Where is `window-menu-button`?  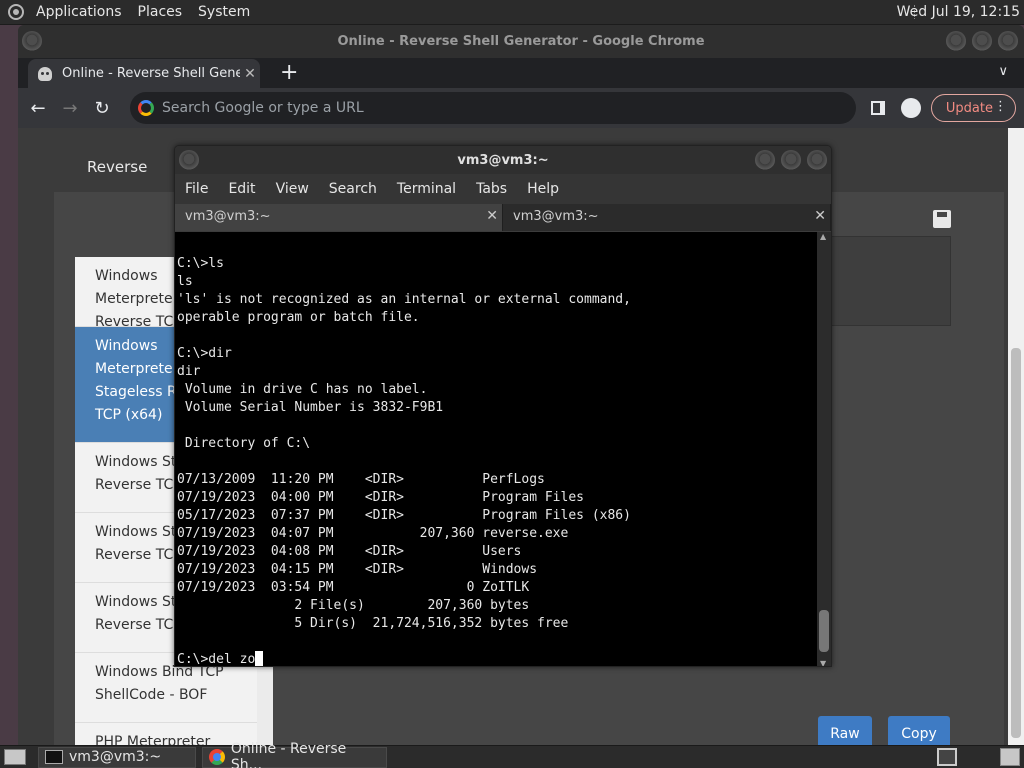
window-menu-button is located at coordinates (32, 41).